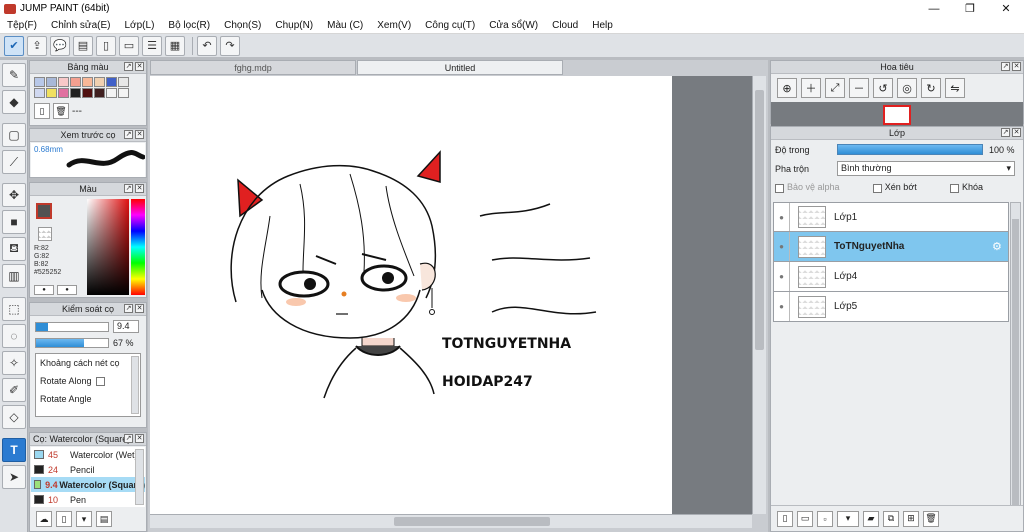 This screenshot has height=532, width=1024. I want to click on rotate-angle-option: Rotate Angle, so click(88, 399).